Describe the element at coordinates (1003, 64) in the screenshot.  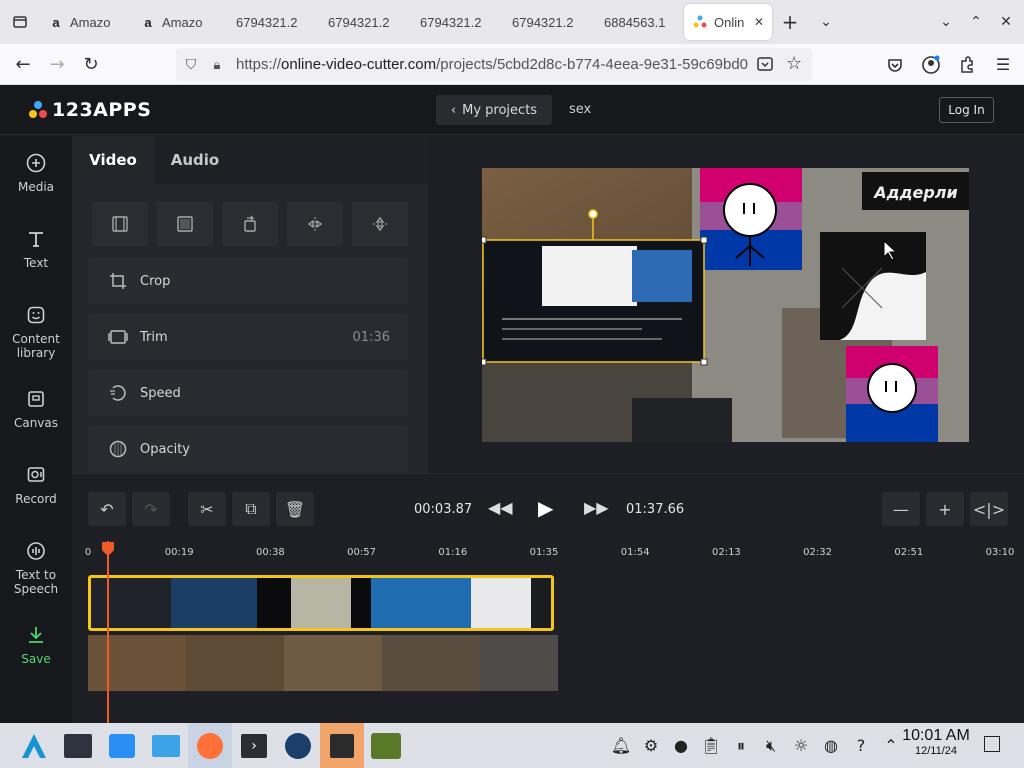
I see `hamburger-menu-icon: ☰` at that location.